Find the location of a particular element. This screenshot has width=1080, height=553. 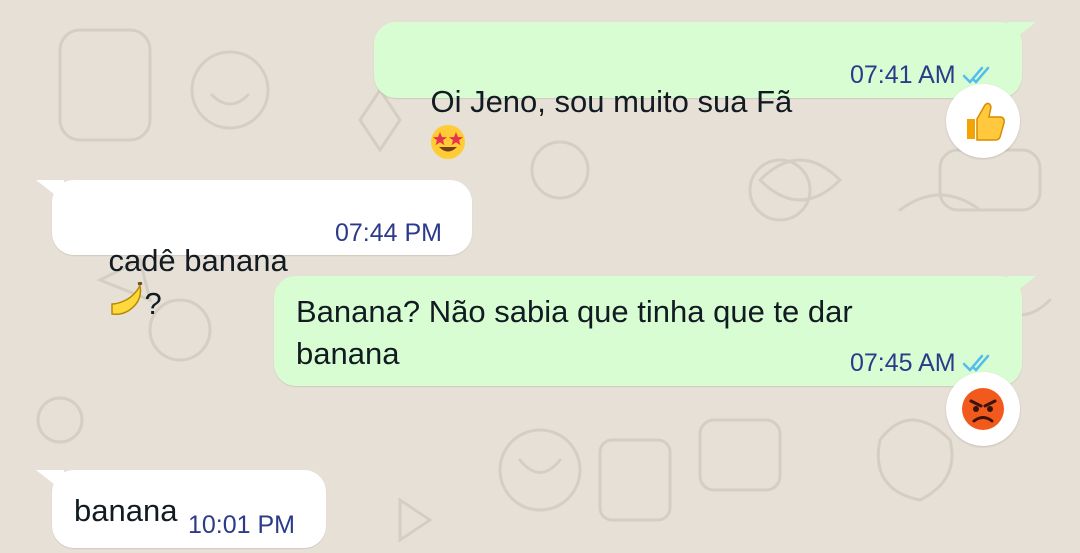

message-meta: 10:01 PM is located at coordinates (241, 525).